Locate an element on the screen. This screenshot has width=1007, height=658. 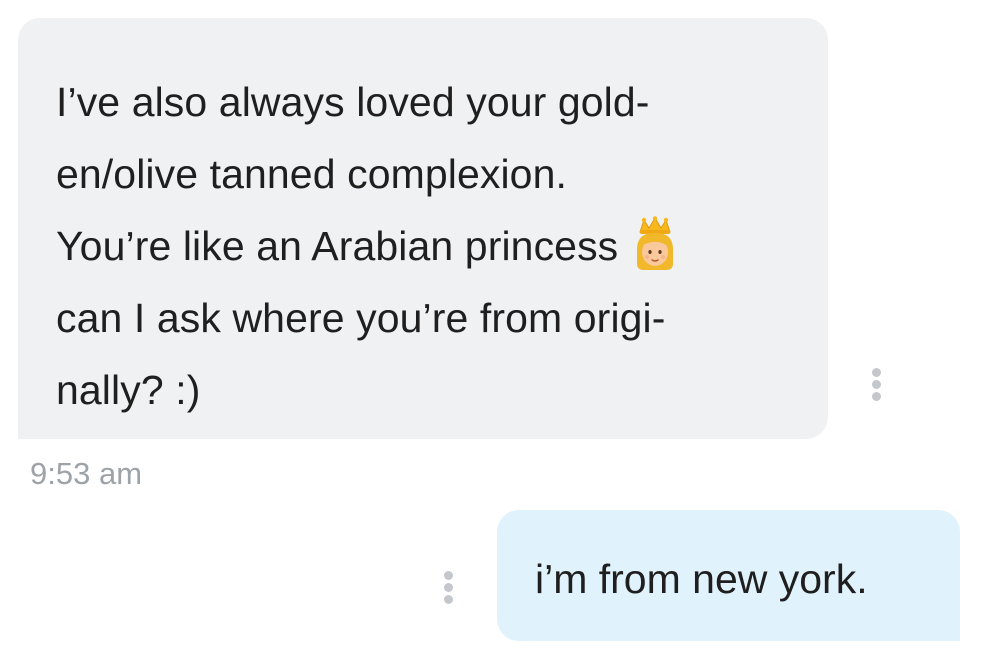
message-line: I’ve also always loved your gold- is located at coordinates (353, 102).